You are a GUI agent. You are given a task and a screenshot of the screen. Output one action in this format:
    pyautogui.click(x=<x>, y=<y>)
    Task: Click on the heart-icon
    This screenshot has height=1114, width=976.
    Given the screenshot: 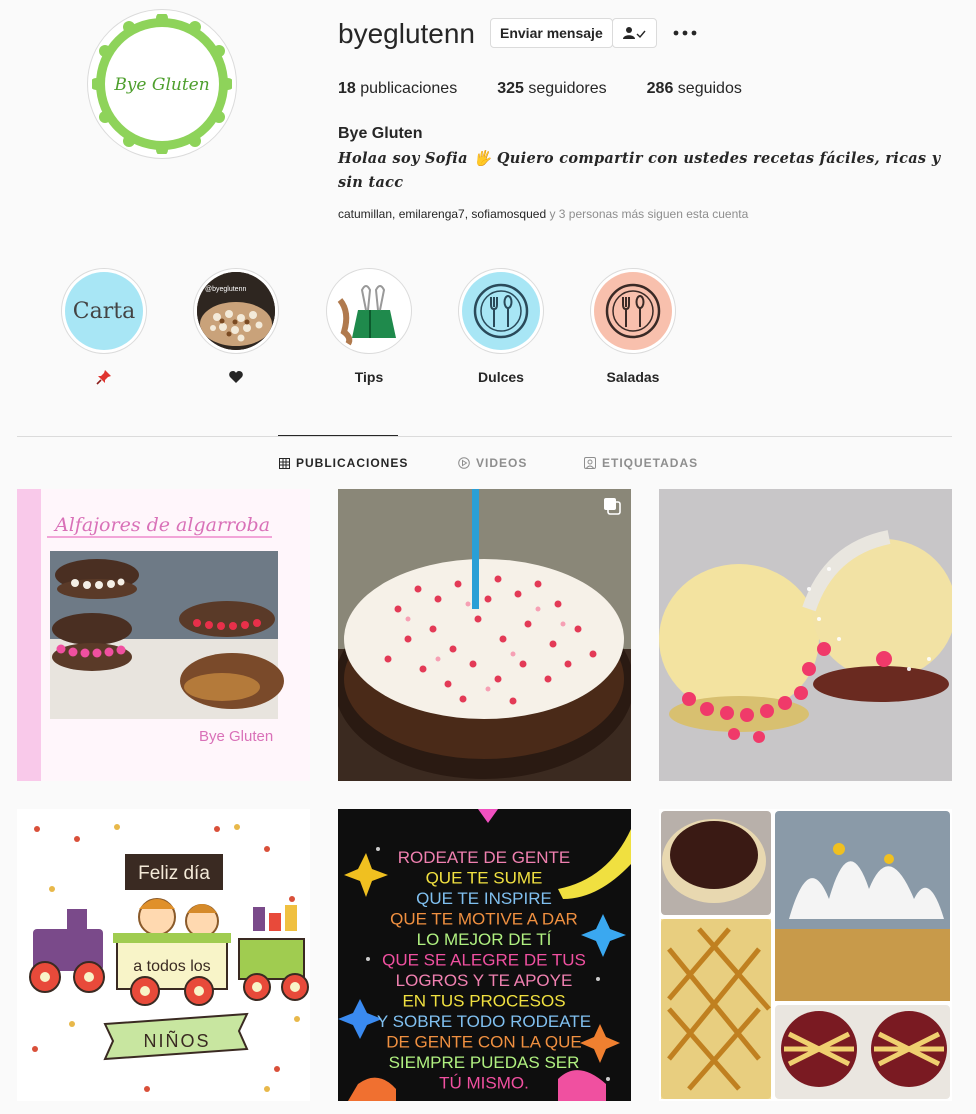 What is the action you would take?
    pyautogui.click(x=236, y=377)
    